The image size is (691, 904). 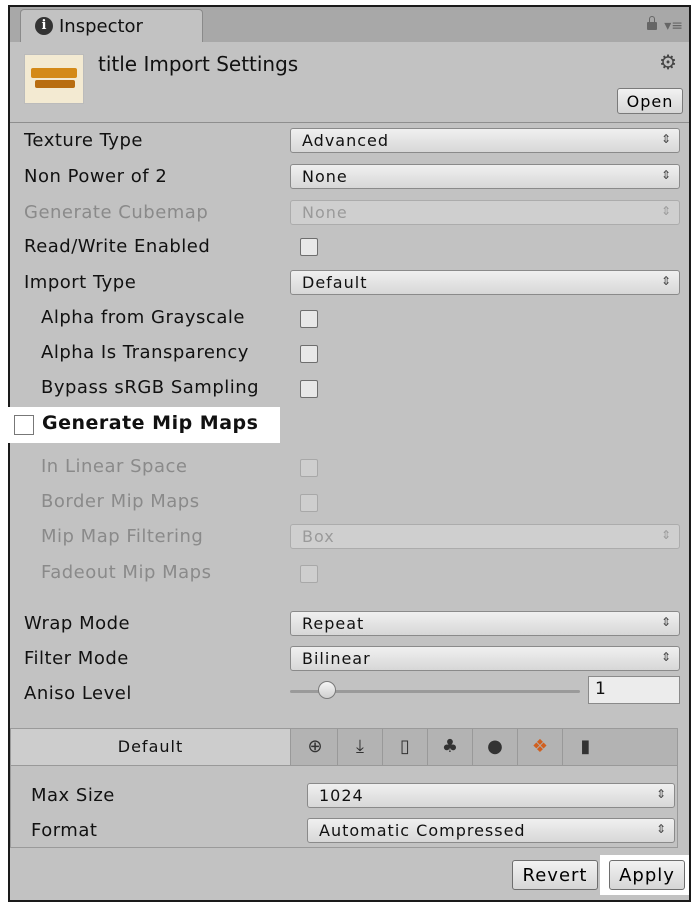 I want to click on aniso-level-slider-handle, so click(x=327, y=690).